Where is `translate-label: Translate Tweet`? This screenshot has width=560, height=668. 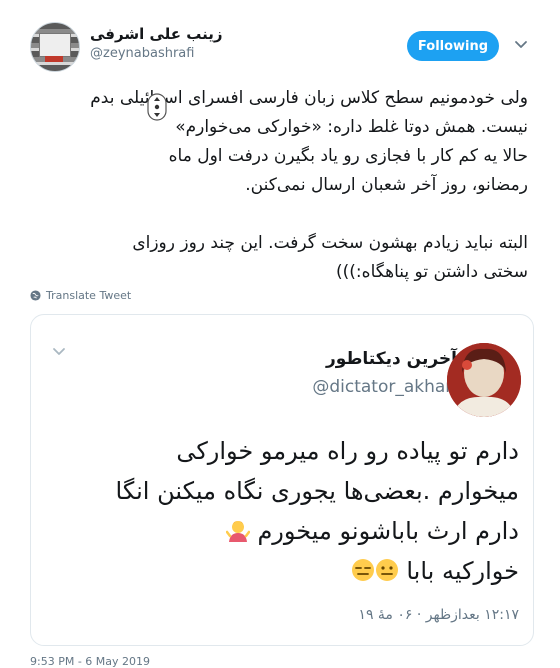 translate-label: Translate Tweet is located at coordinates (89, 295).